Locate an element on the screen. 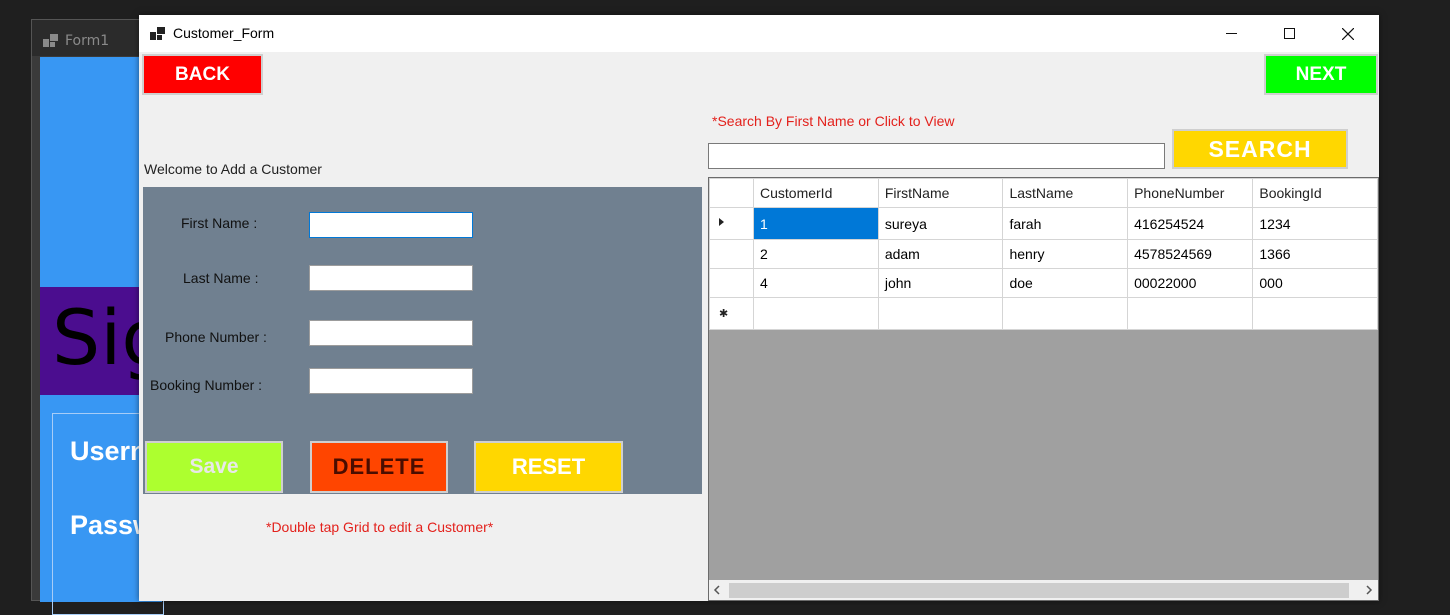  search-input is located at coordinates (936, 156).